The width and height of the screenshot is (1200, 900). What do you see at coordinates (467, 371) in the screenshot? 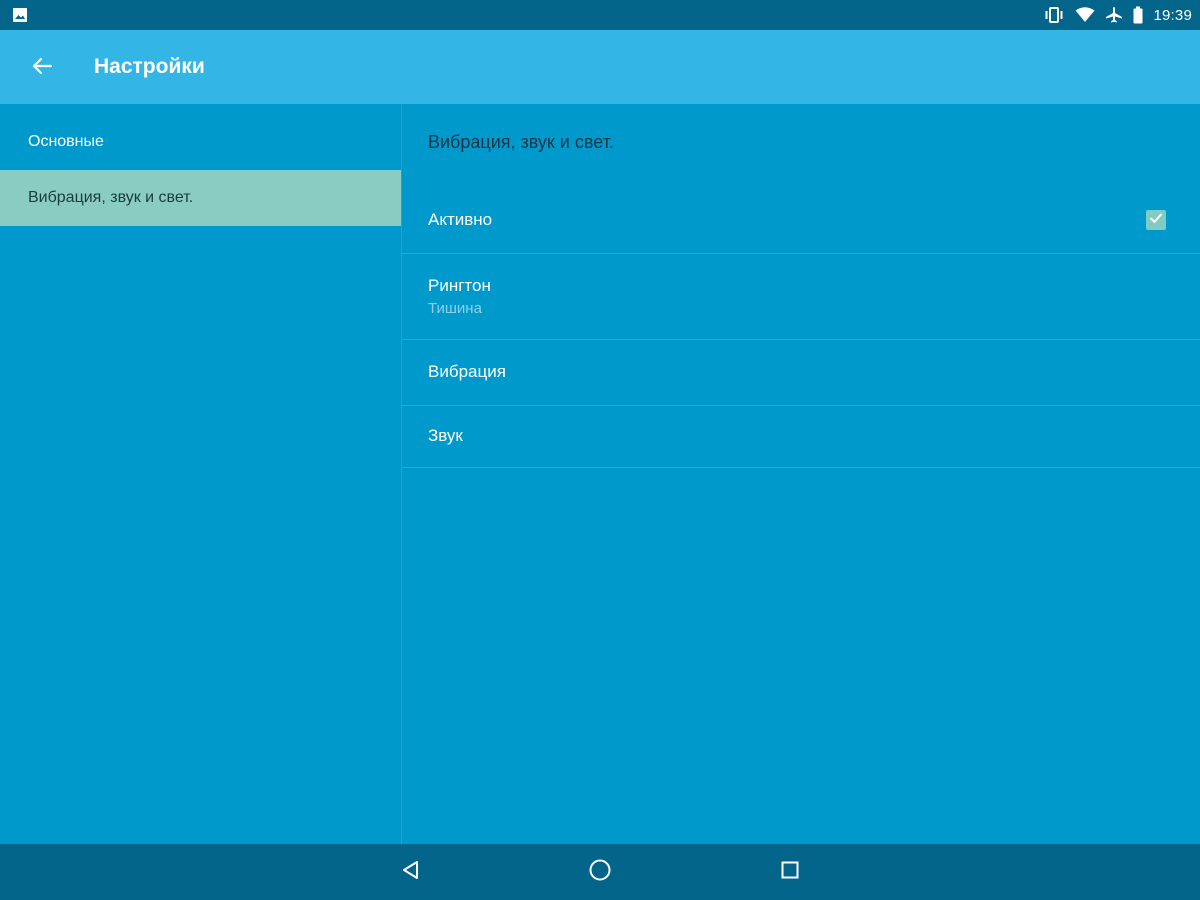
I see `pref-title: Вибрация` at bounding box center [467, 371].